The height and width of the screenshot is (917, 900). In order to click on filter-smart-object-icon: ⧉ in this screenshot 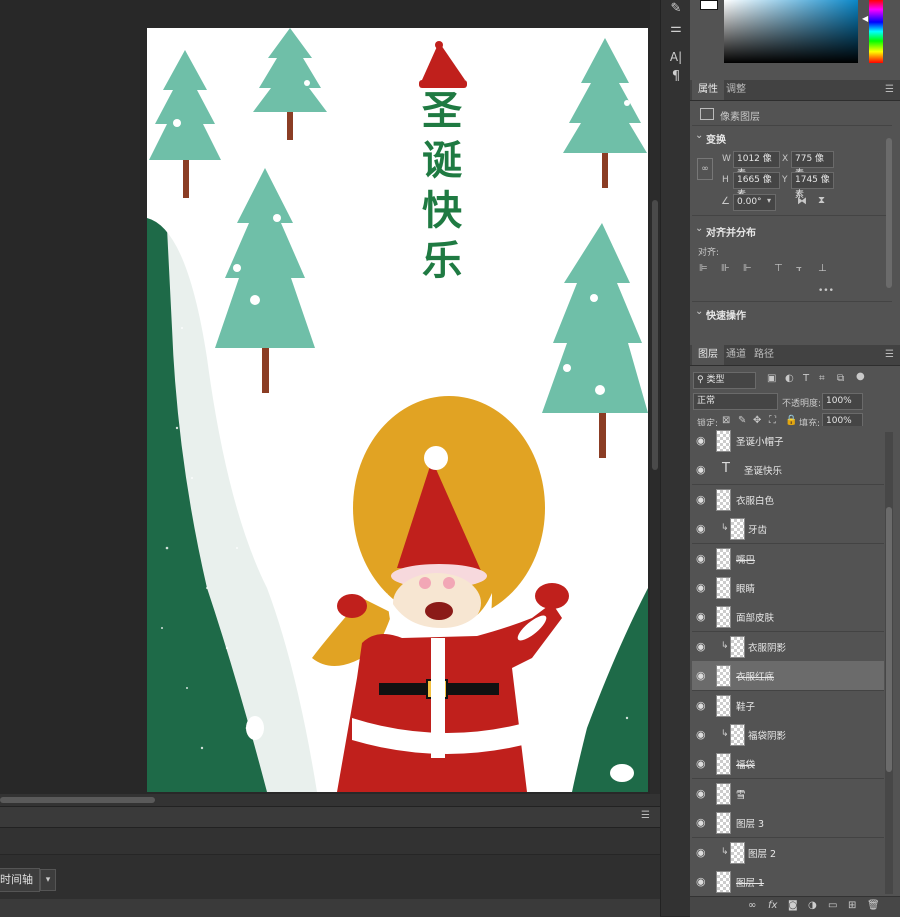, I will do `click(840, 378)`.